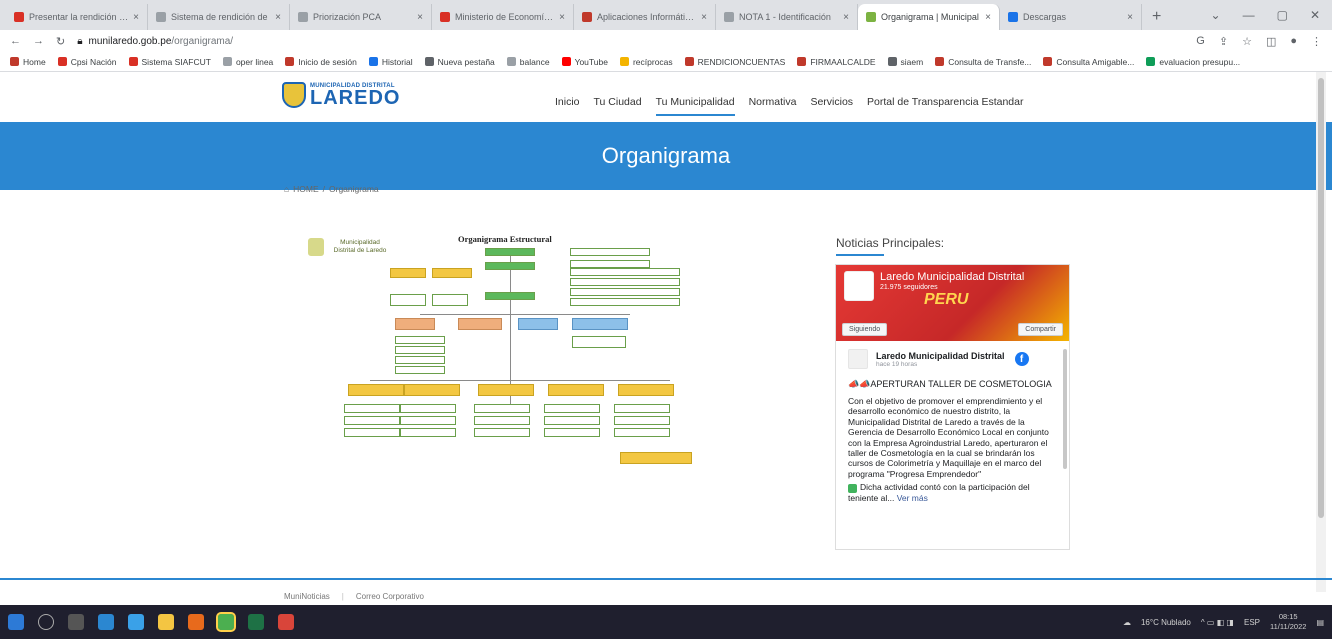 The width and height of the screenshot is (1332, 639). I want to click on bookmark-item: siaem, so click(905, 62).